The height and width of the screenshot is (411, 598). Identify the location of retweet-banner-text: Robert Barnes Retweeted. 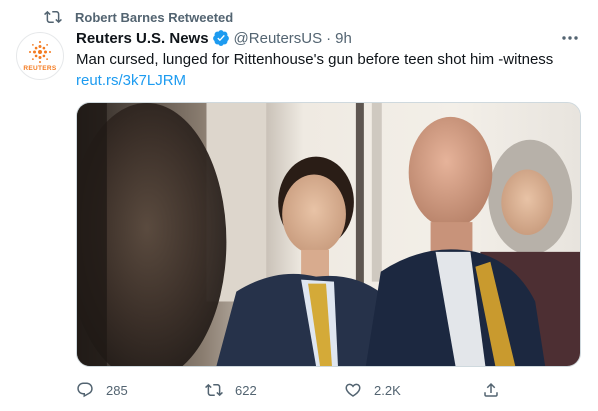
(154, 17).